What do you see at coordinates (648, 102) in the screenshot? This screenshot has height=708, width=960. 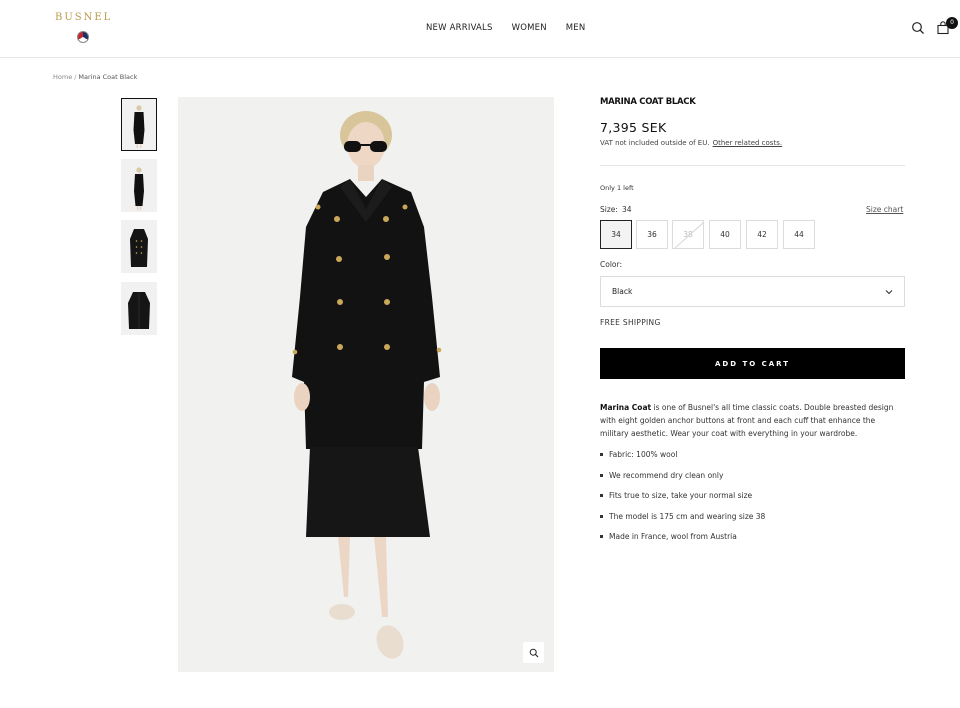 I see `product-title: MARINA COAT BLACK` at bounding box center [648, 102].